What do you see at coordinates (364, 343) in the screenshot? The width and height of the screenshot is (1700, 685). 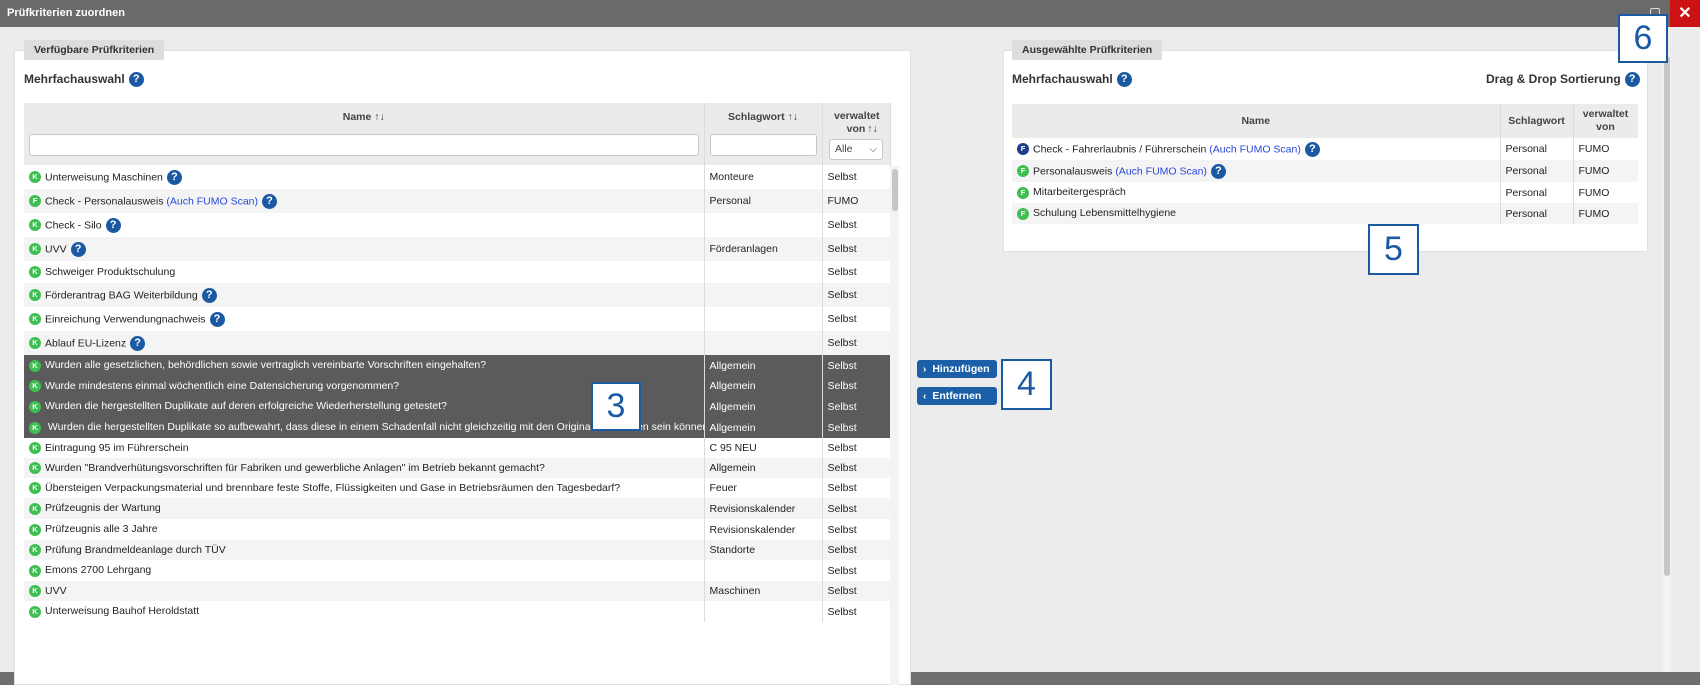 I see `criterion-name-cell: K Ablauf EU-Lizenz?` at bounding box center [364, 343].